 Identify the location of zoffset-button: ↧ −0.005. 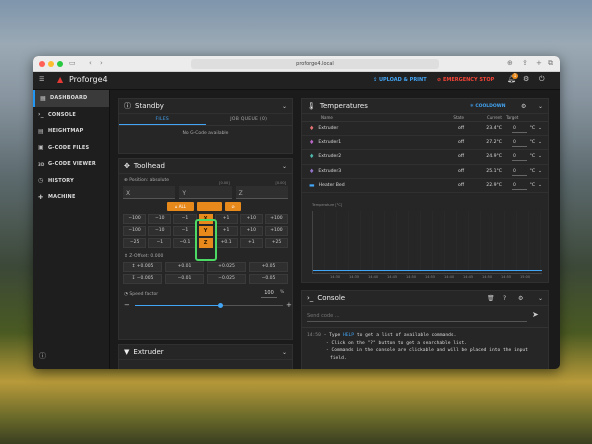
(142, 279).